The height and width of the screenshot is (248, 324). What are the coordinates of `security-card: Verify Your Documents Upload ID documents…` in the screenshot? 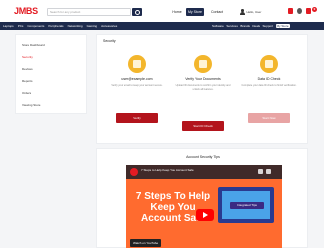 It's located at (203, 94).